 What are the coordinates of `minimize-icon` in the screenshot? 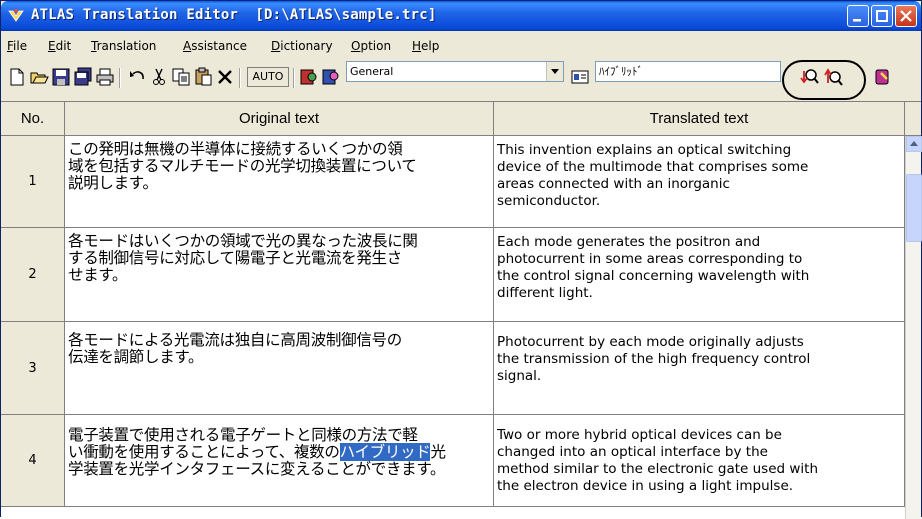 It's located at (857, 20).